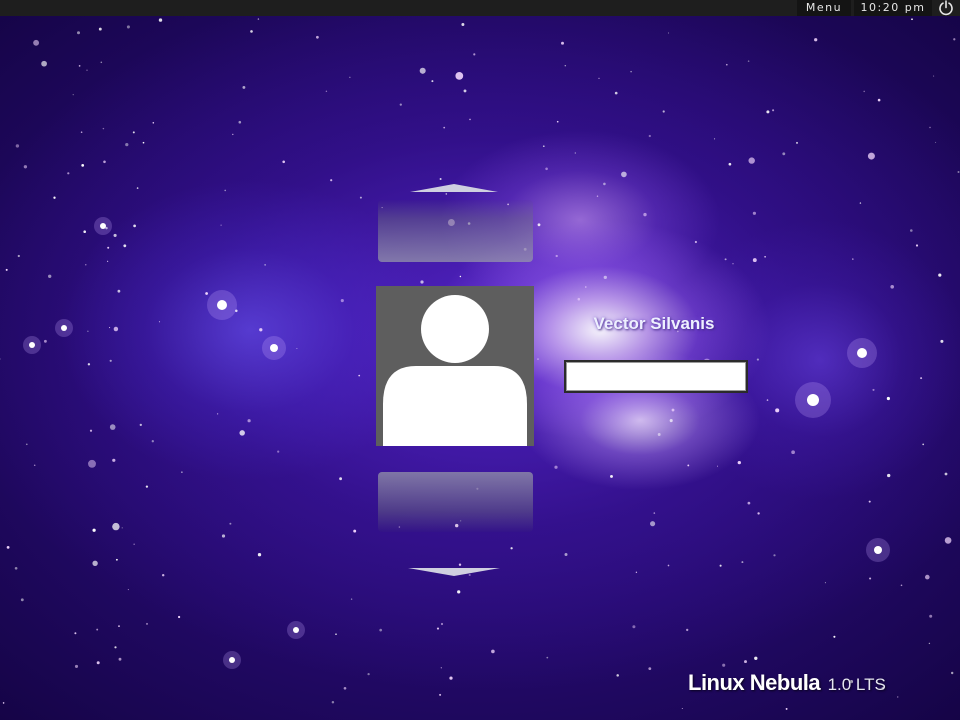  I want to click on previous-user-slot, so click(455, 231).